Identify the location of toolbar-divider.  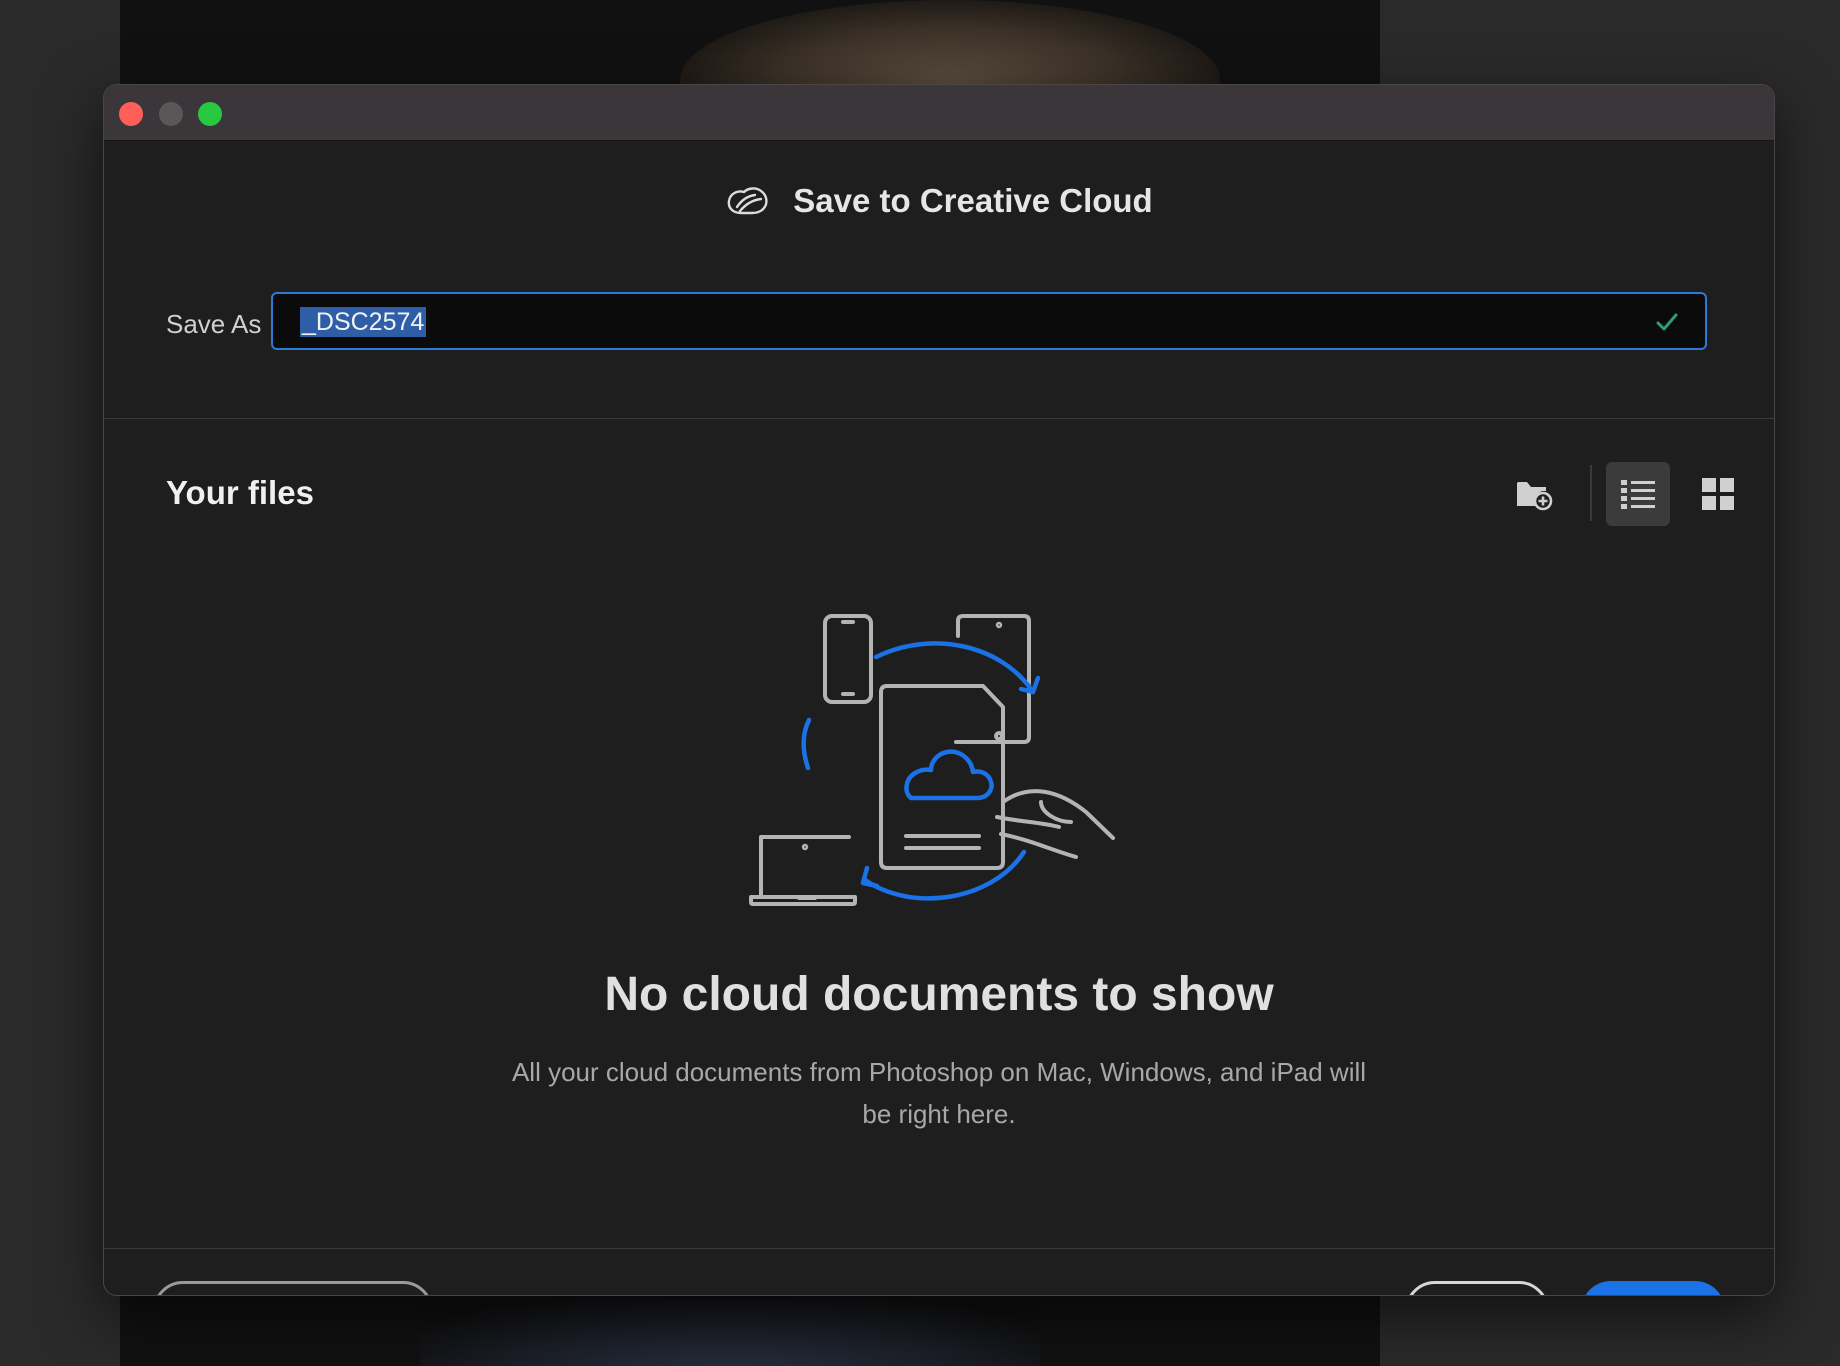
(1591, 493).